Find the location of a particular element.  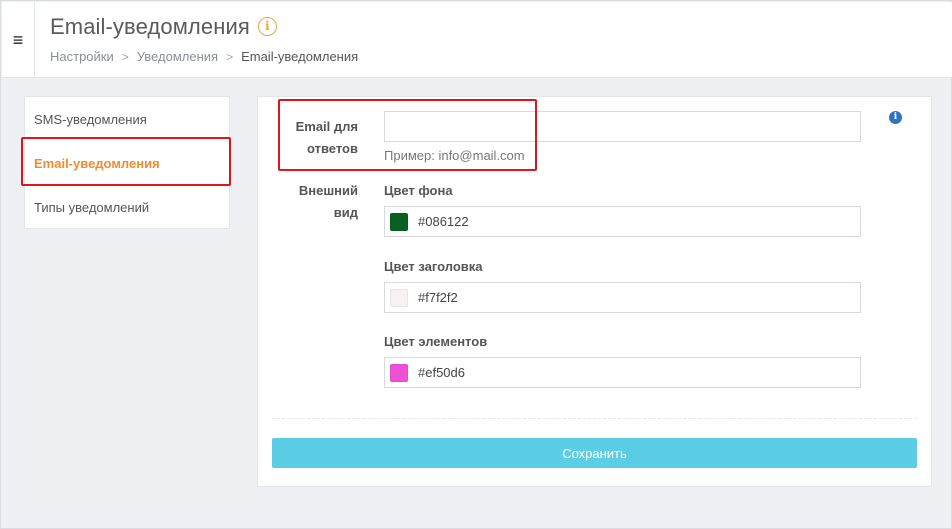

page-title: Email-уведомления i is located at coordinates (163, 27).